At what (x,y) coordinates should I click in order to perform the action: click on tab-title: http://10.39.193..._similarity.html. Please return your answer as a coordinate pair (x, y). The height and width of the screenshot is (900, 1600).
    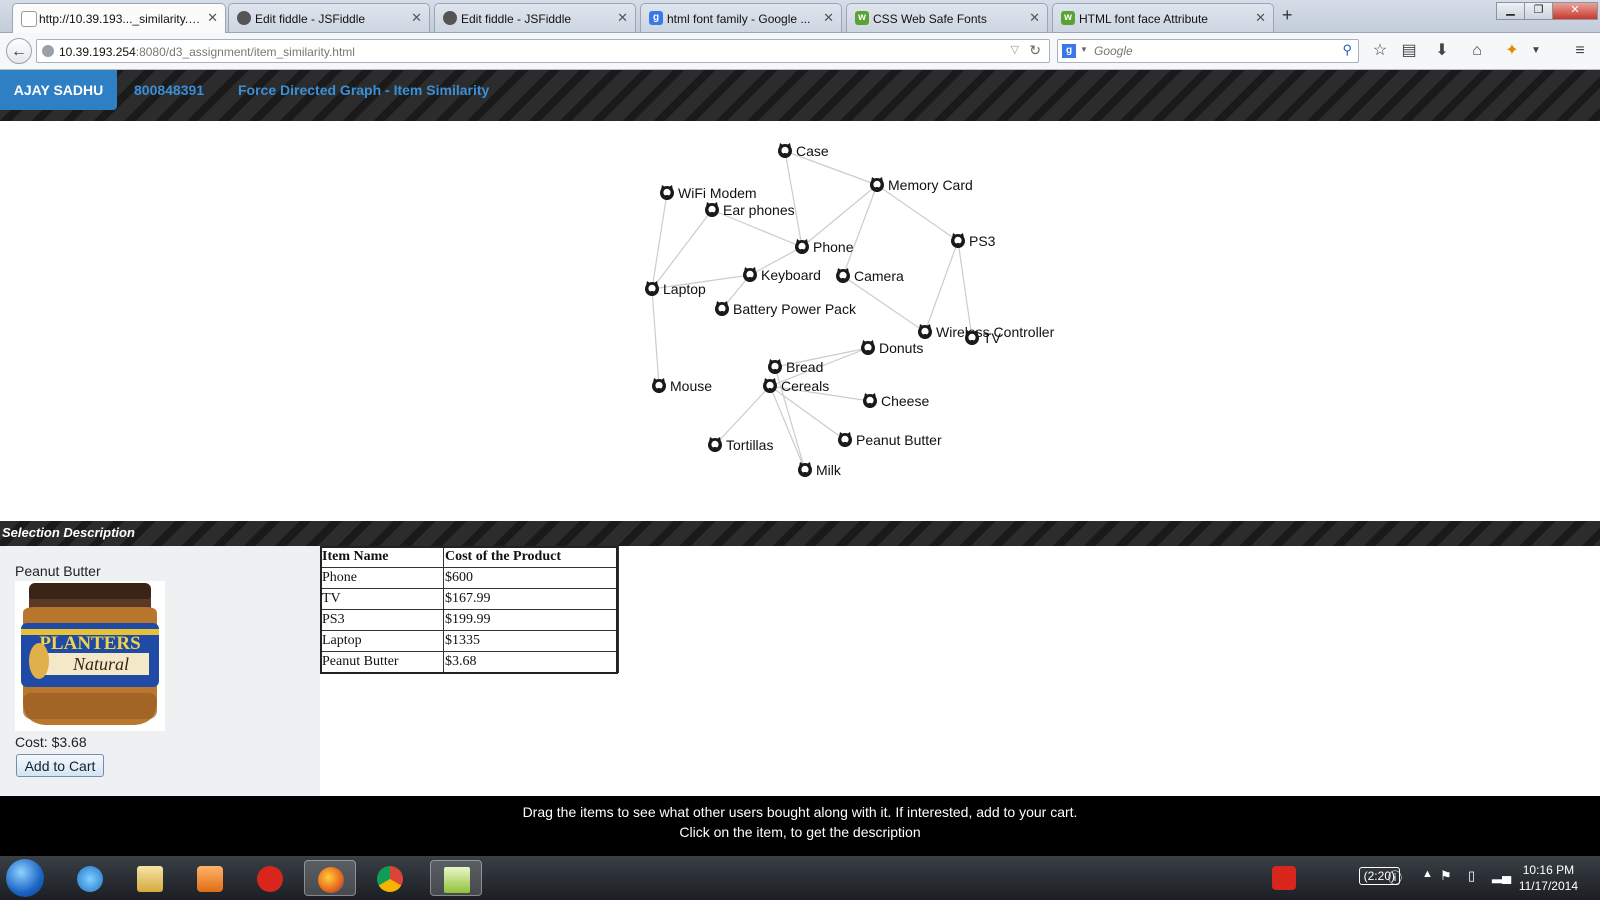
    Looking at the image, I should click on (120, 19).